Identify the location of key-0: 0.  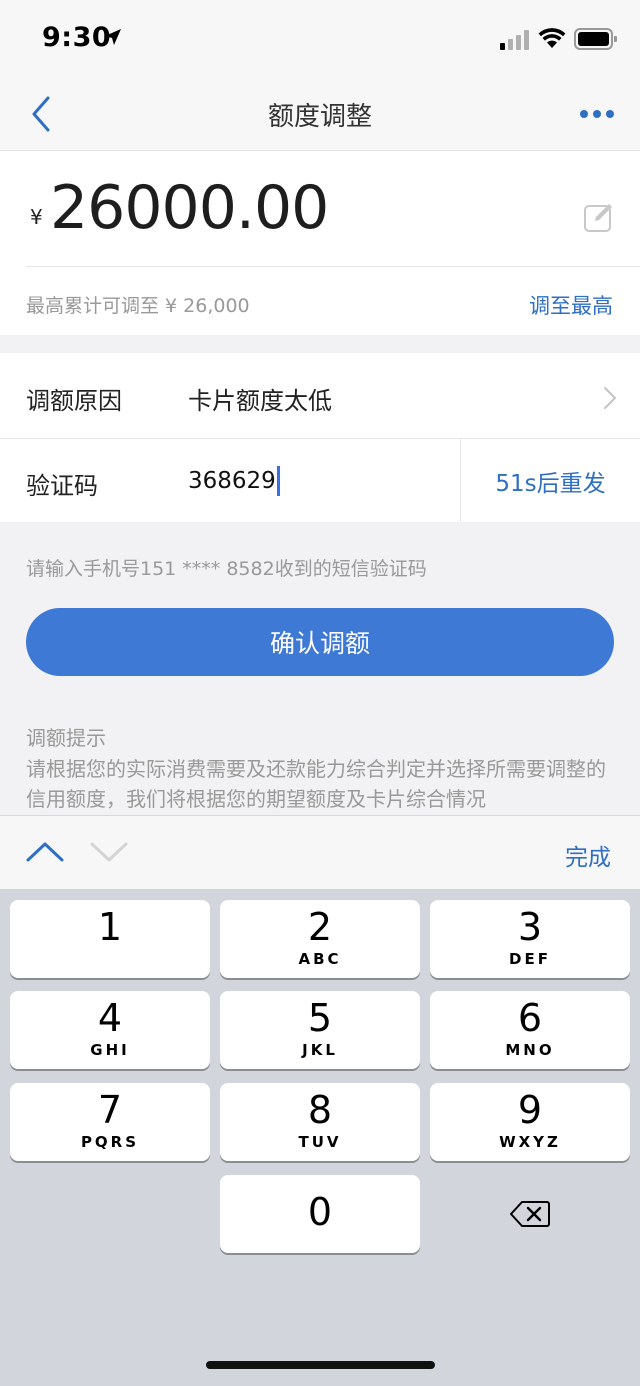
(320, 1214).